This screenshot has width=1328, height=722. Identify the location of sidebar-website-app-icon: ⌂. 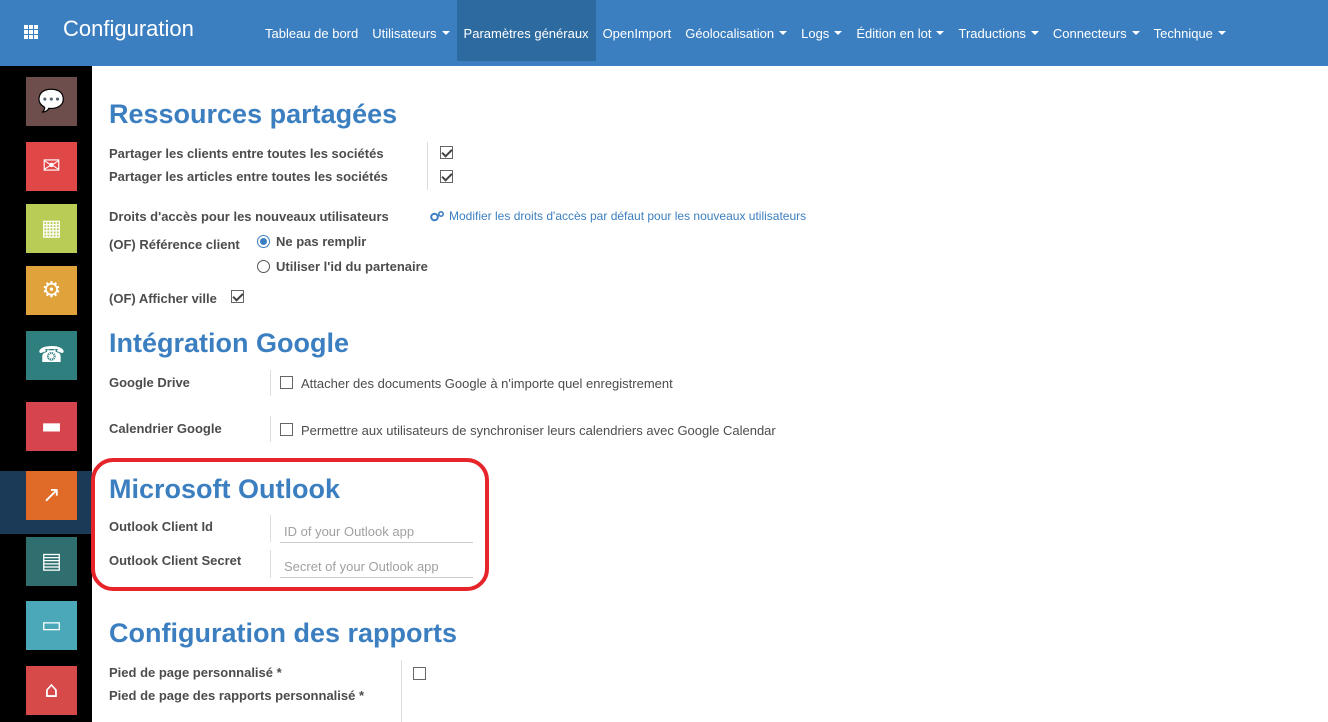
(51, 690).